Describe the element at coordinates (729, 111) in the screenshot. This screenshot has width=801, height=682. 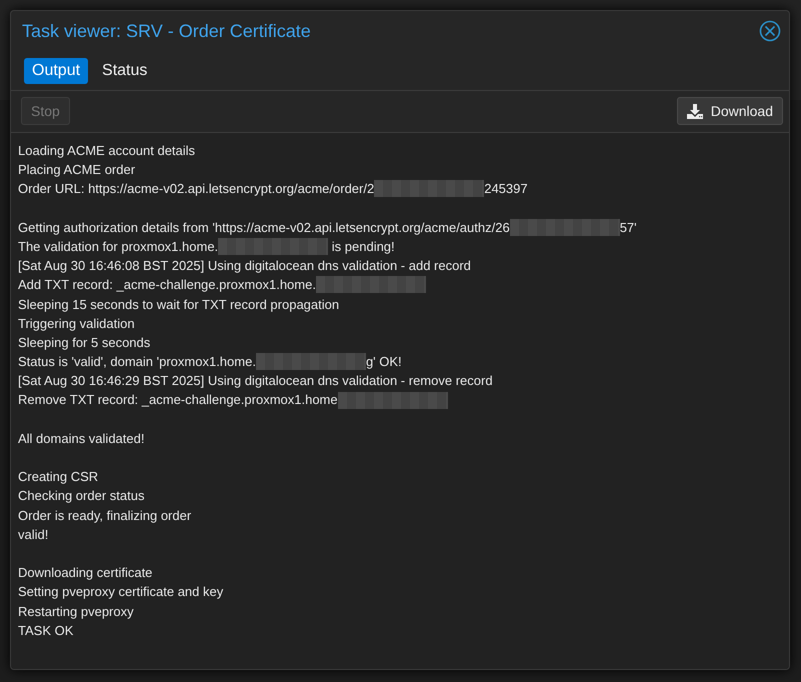
I see `download-button: Download` at that location.